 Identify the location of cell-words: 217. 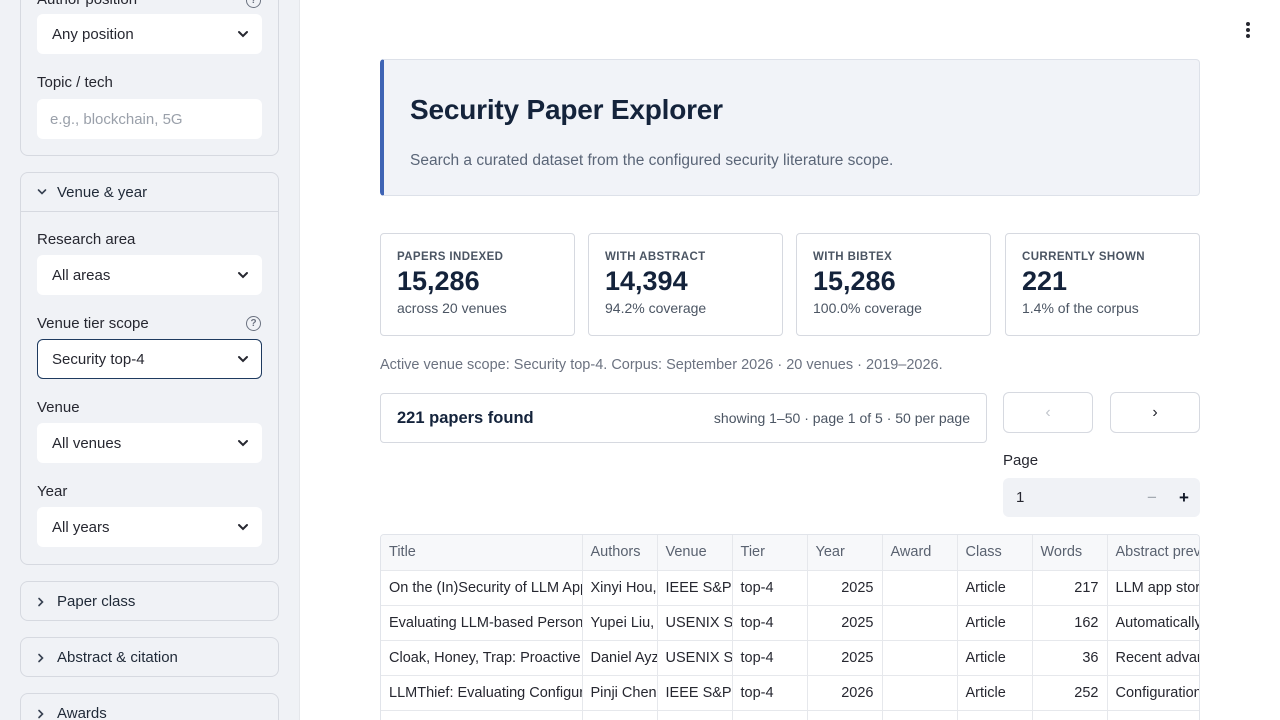
(1070, 588).